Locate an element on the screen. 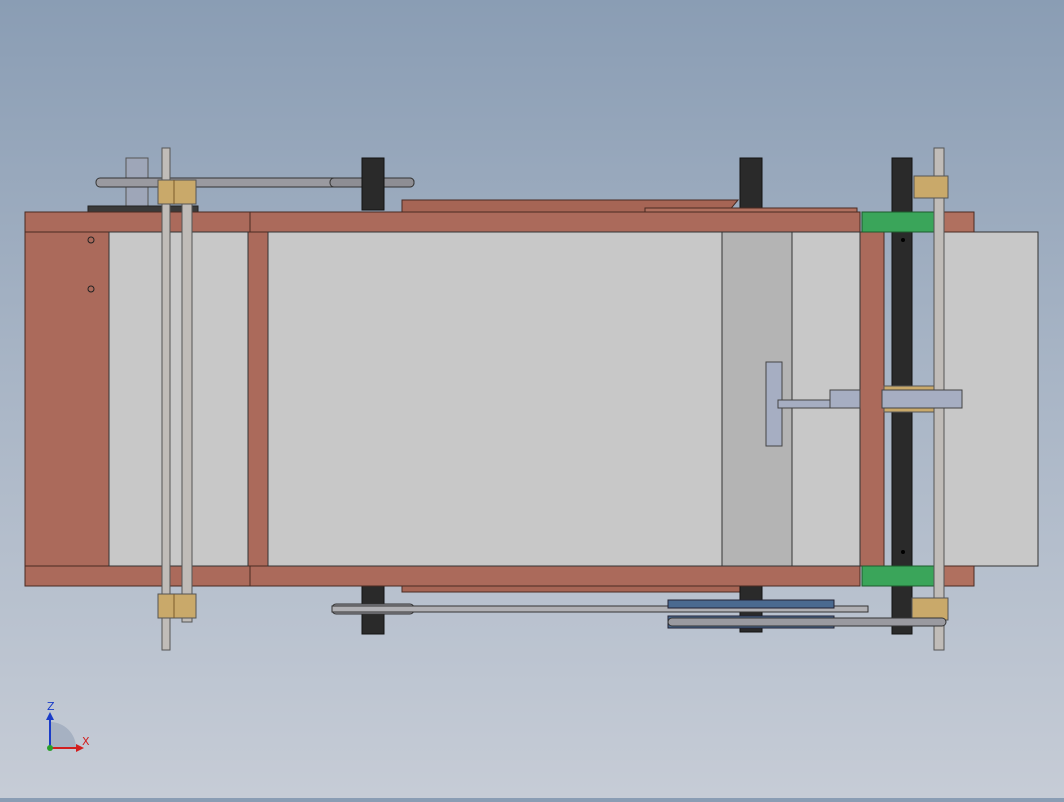 The image size is (1064, 802). coordinate-triad: Z X is located at coordinates (68, 726).